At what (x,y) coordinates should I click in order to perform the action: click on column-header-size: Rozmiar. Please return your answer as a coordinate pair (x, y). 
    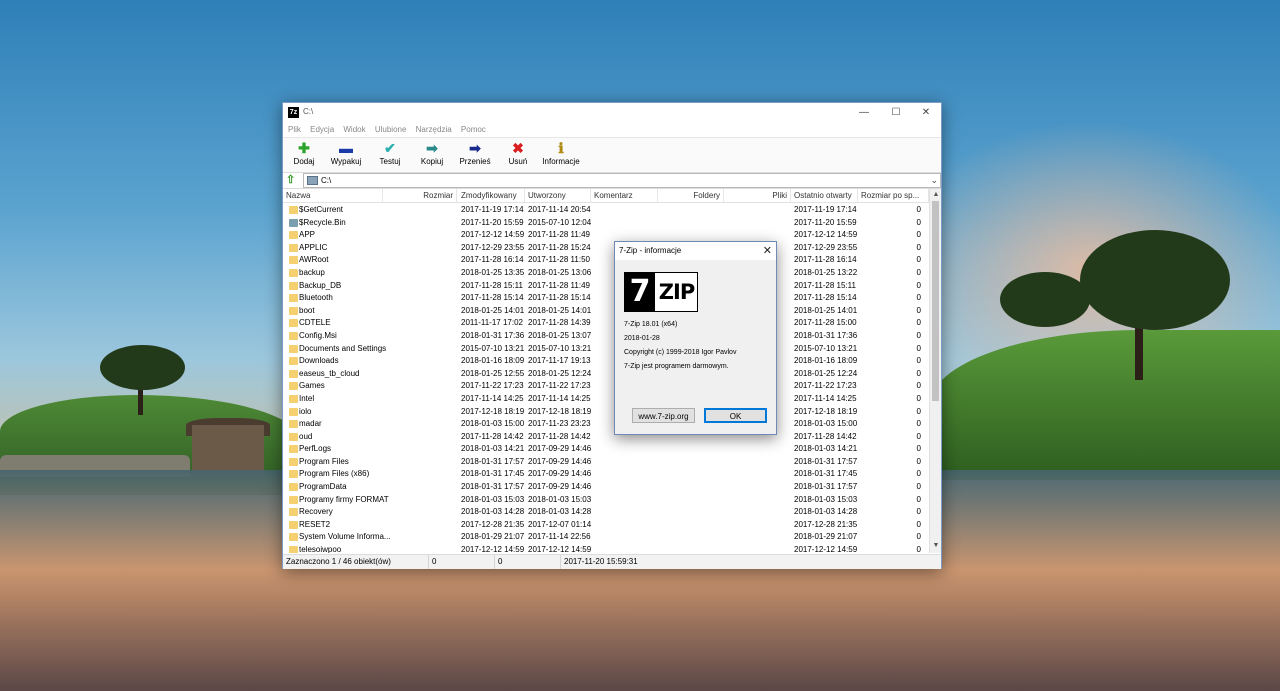
    Looking at the image, I should click on (420, 195).